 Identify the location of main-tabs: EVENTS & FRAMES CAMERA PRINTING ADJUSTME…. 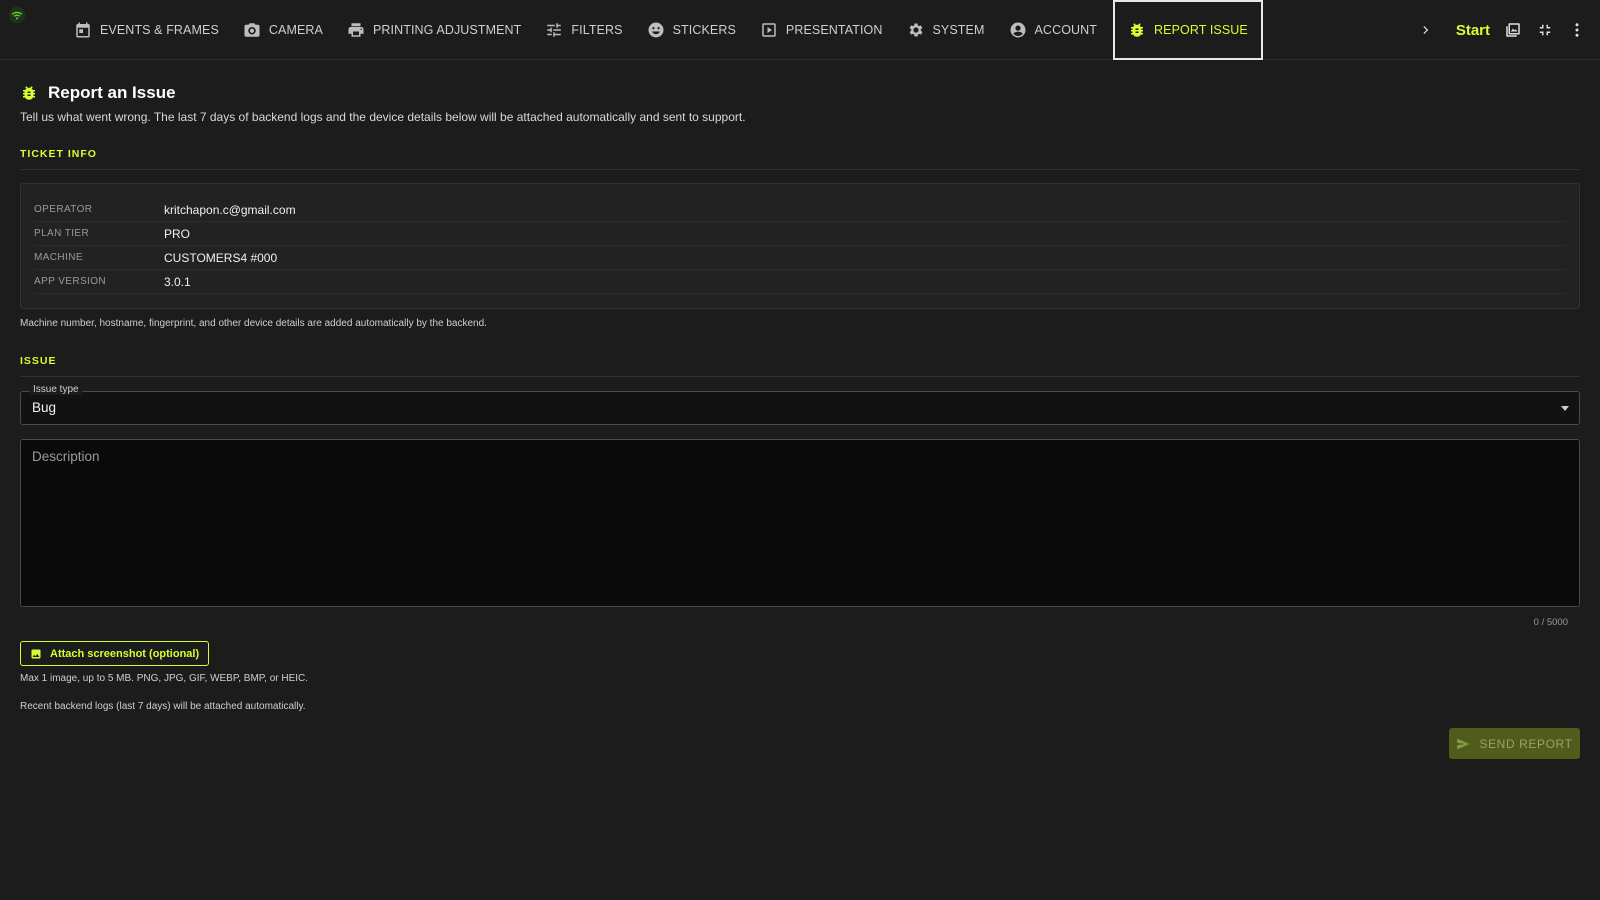
(662, 30).